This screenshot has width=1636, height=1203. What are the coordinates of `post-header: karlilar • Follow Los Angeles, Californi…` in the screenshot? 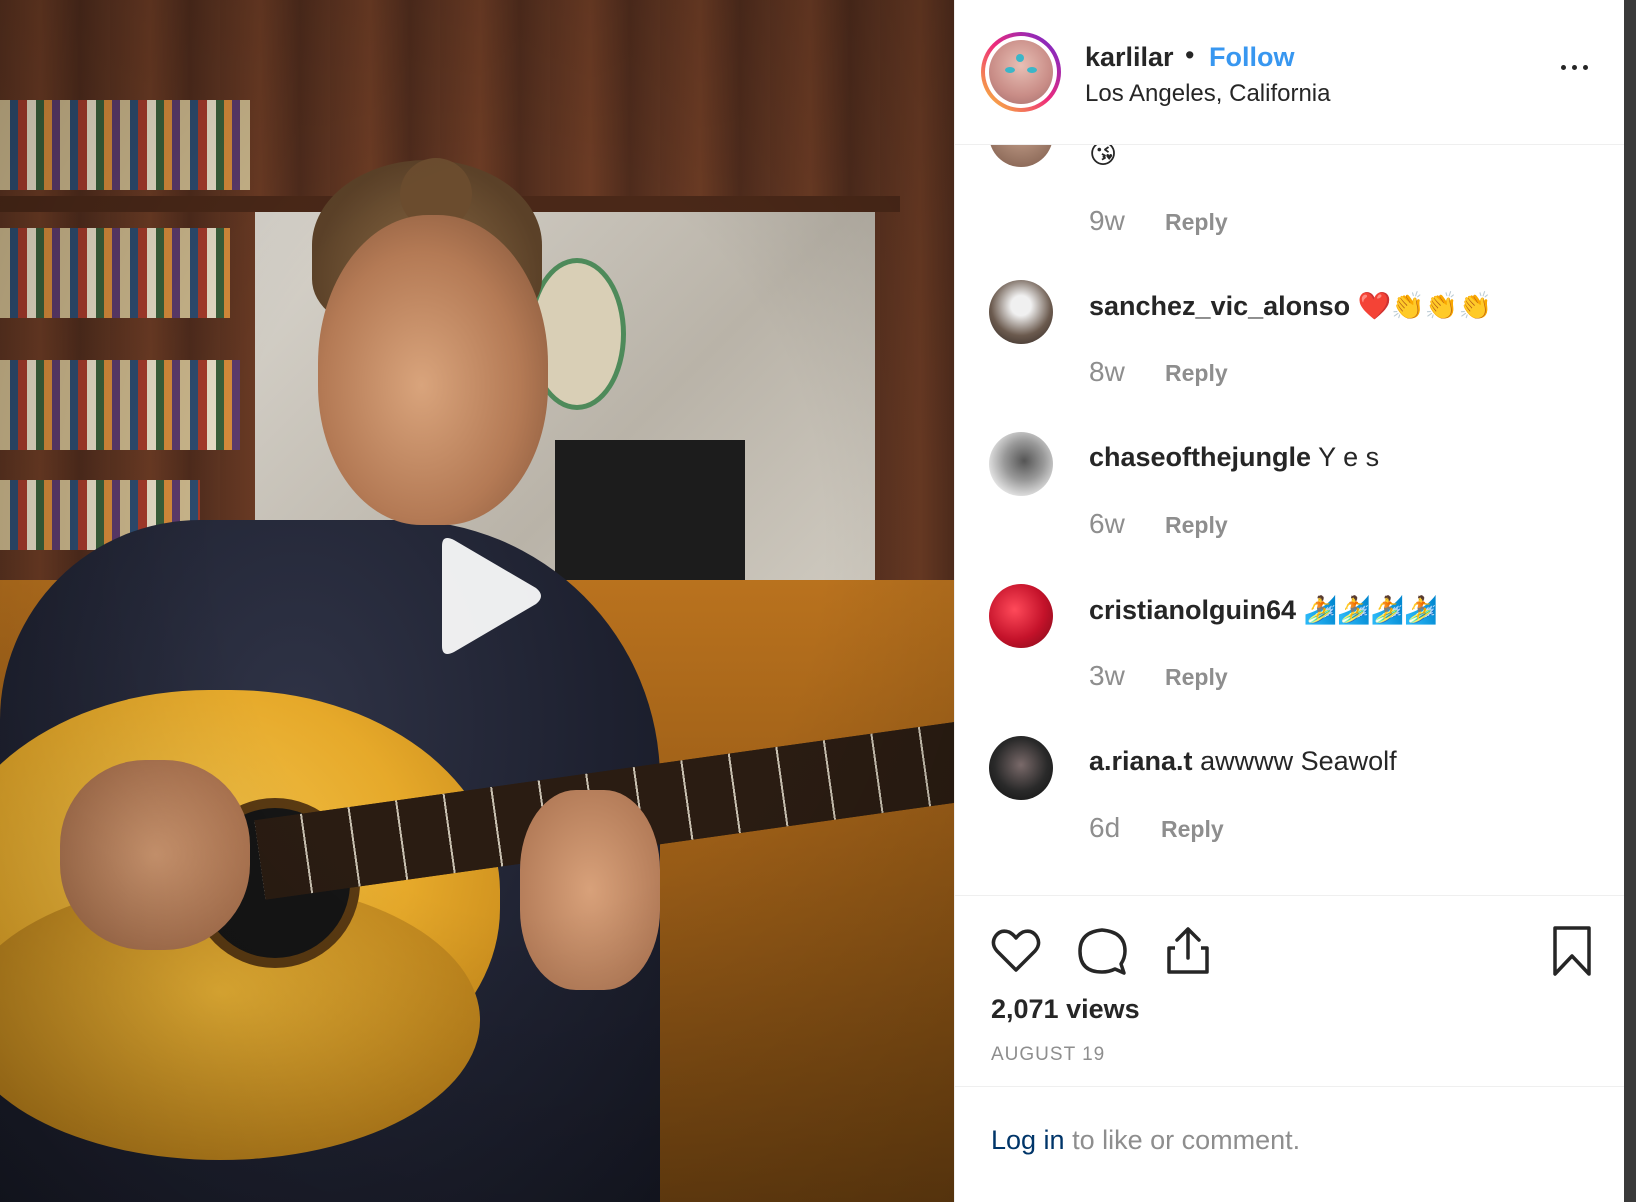 It's located at (1290, 72).